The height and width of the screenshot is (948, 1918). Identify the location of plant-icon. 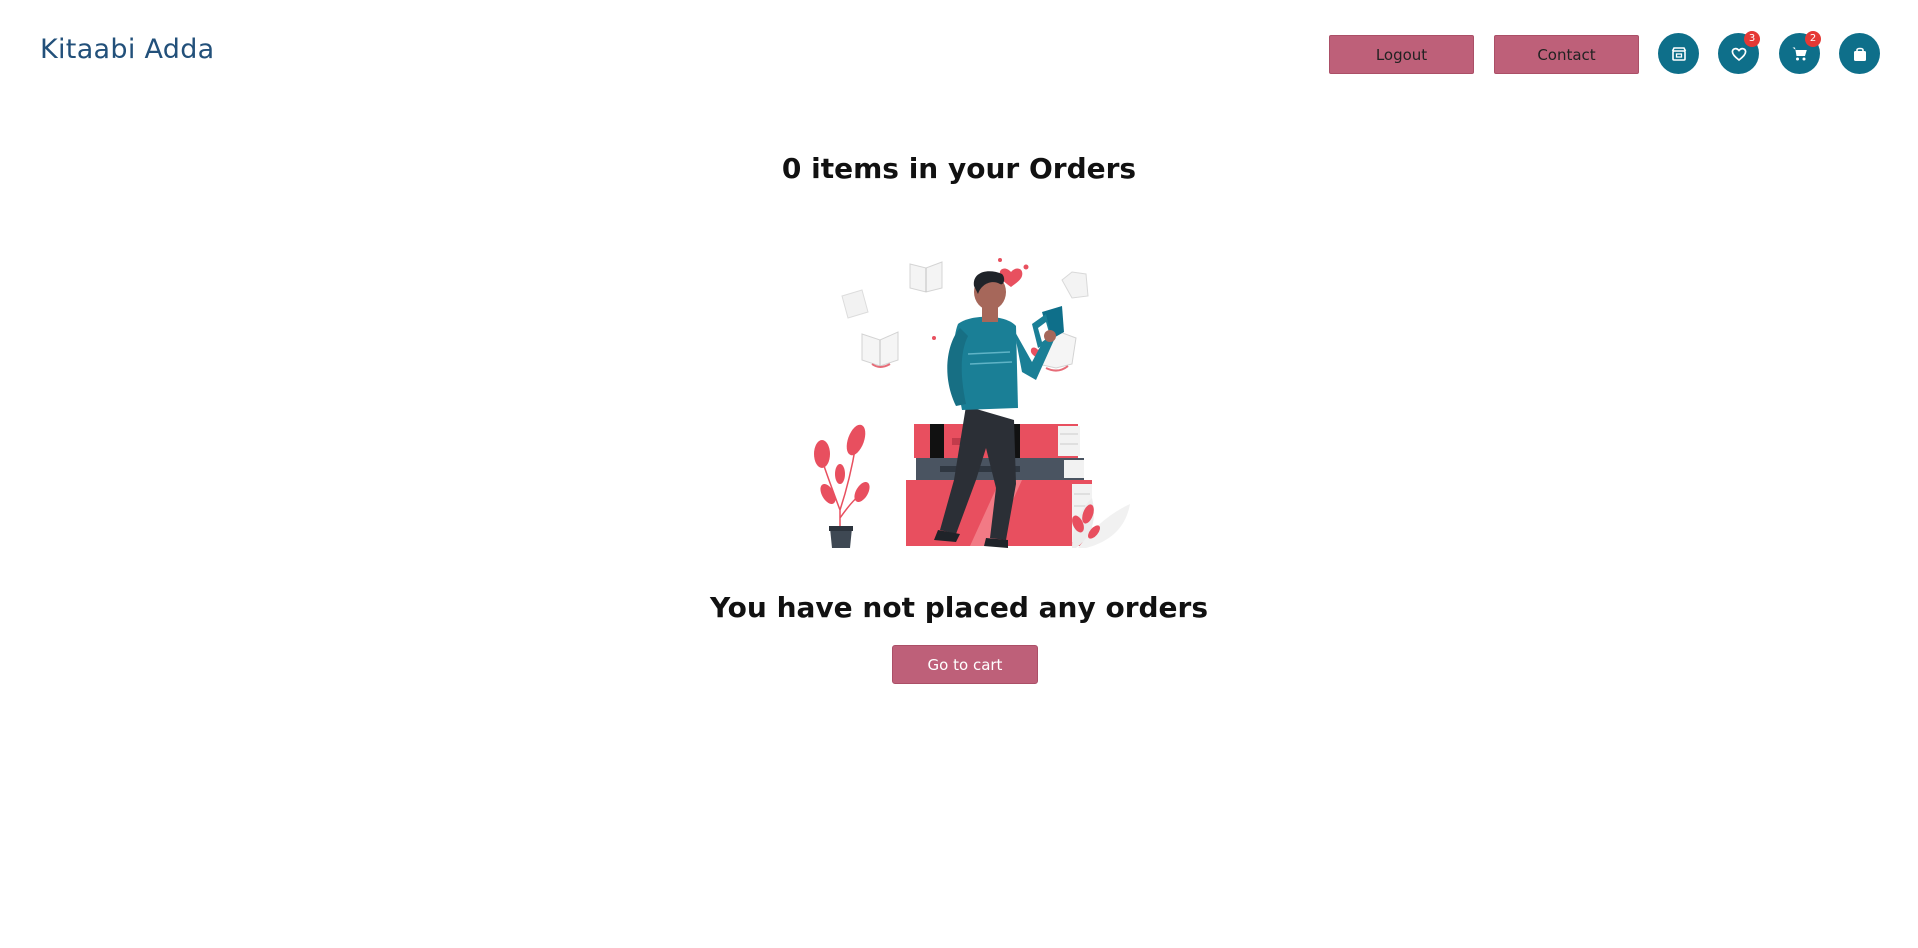
(842, 486).